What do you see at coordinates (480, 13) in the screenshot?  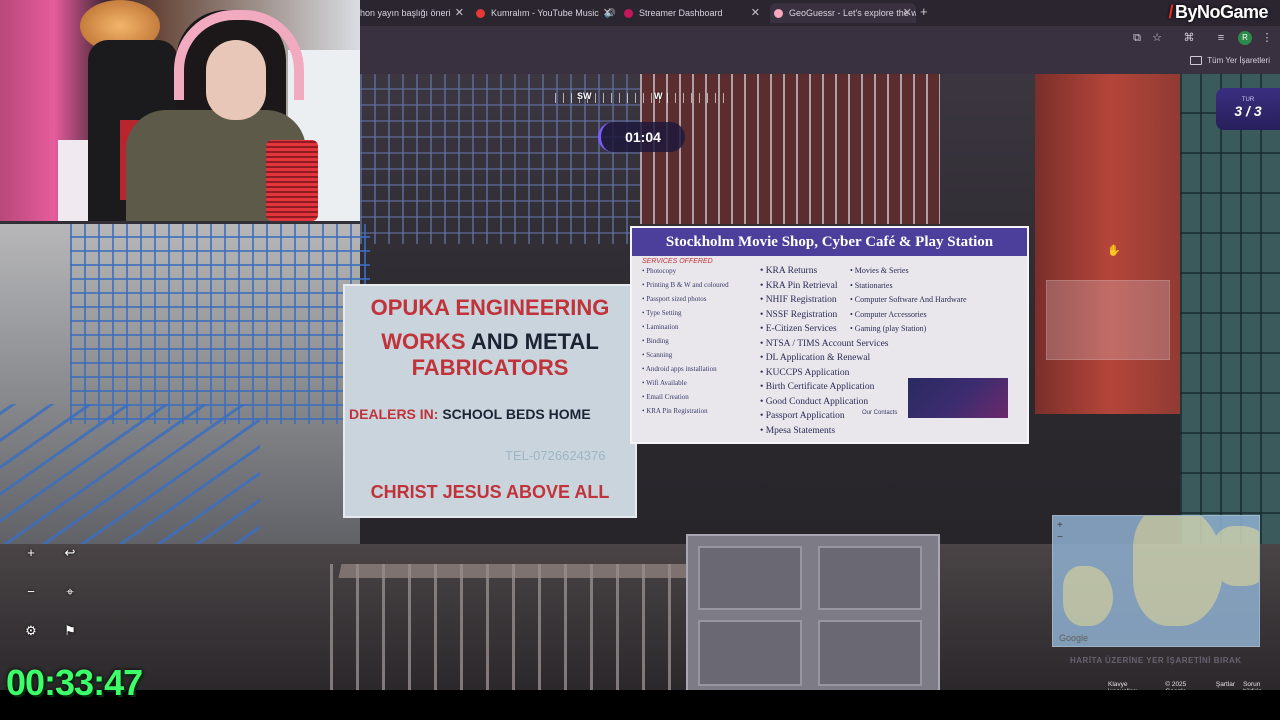 I see `youtube-music-icon` at bounding box center [480, 13].